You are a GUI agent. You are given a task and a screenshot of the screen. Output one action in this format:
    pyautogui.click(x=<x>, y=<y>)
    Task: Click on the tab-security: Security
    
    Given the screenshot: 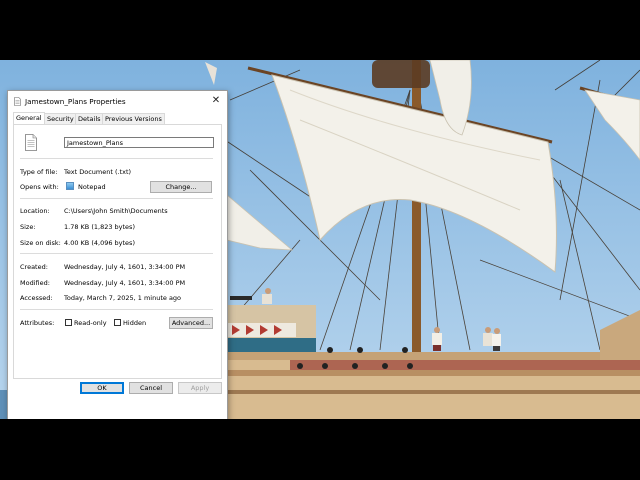 What is the action you would take?
    pyautogui.click(x=60, y=118)
    